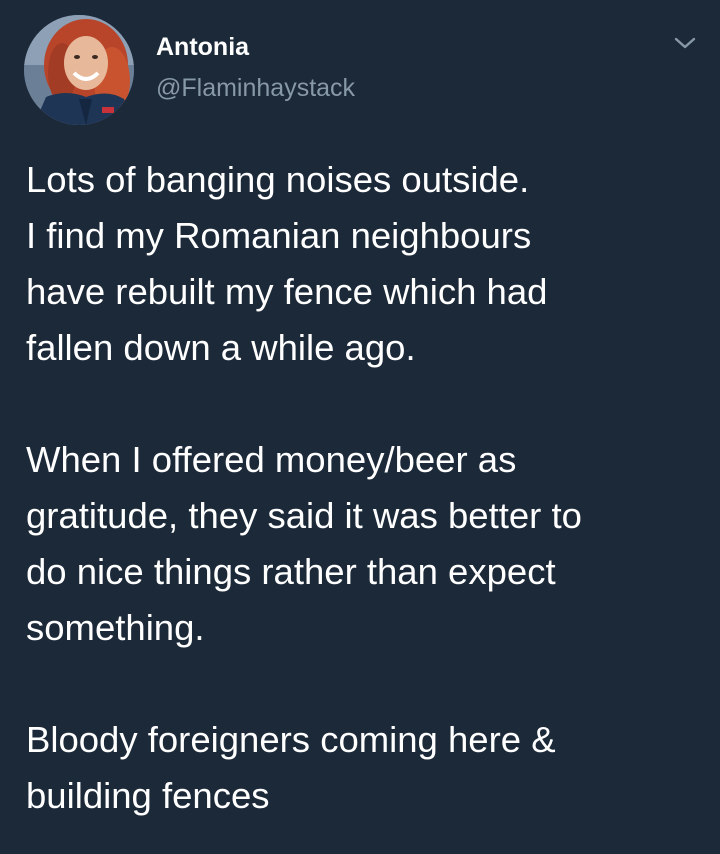 The image size is (720, 854). Describe the element at coordinates (202, 47) in the screenshot. I see `display-name: Antonia` at that location.